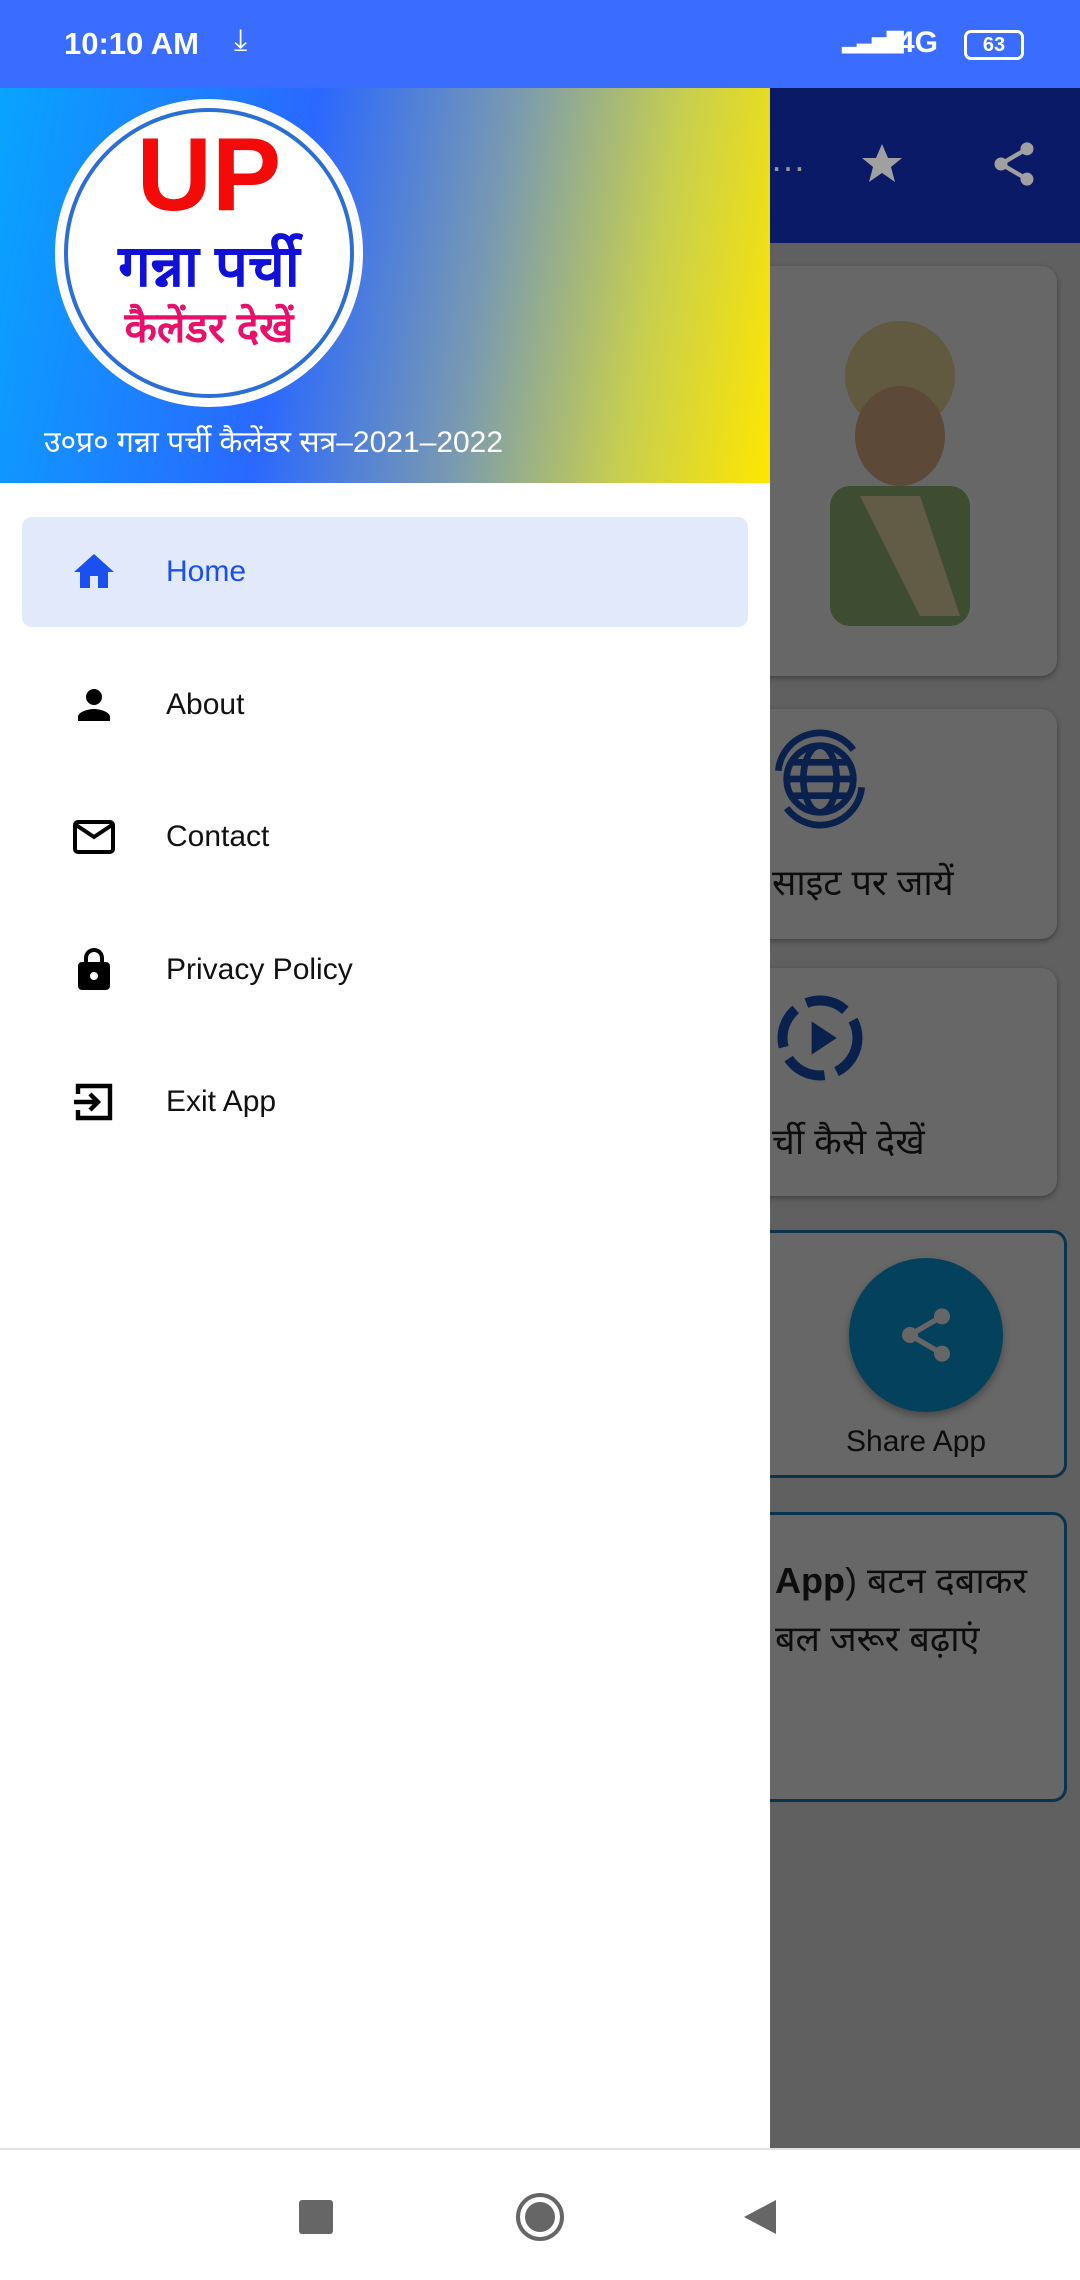 The height and width of the screenshot is (2280, 1080). Describe the element at coordinates (131, 43) in the screenshot. I see `status-time: 10:10 AM` at that location.